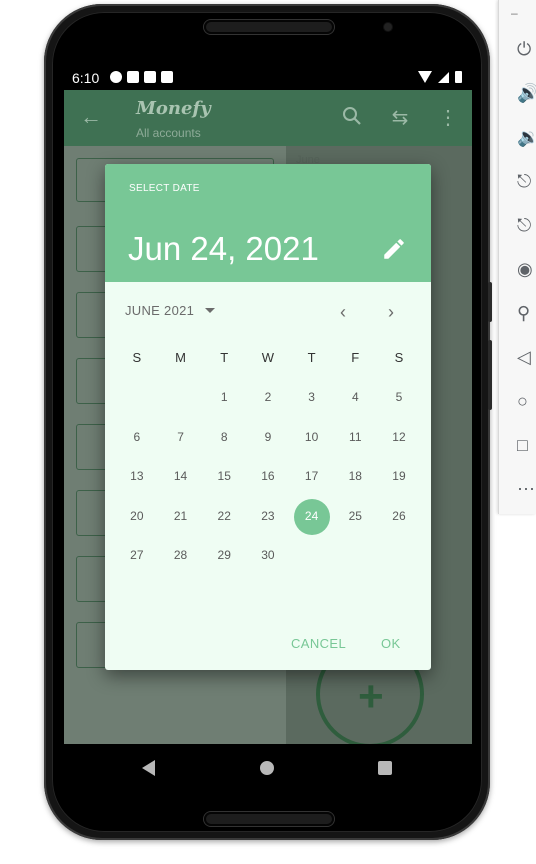  What do you see at coordinates (526, 445) in the screenshot?
I see `overview-icon: □` at bounding box center [526, 445].